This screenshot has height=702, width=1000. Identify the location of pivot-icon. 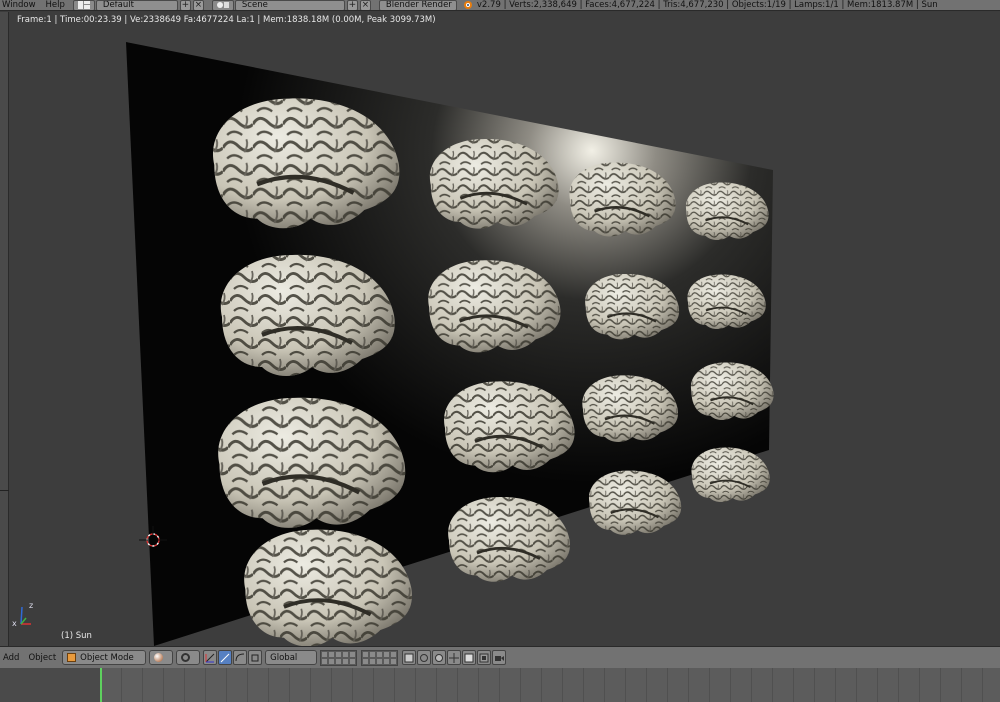
(186, 657).